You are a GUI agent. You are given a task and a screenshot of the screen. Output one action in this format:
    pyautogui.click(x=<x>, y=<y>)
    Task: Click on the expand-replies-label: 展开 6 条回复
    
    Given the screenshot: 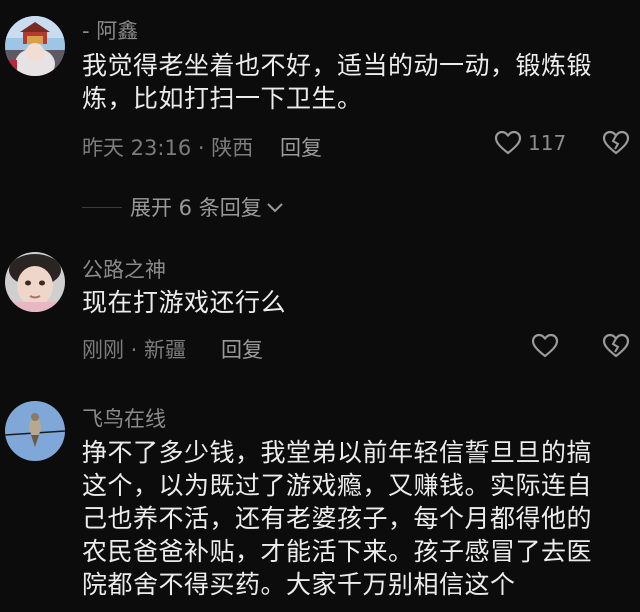 What is the action you would take?
    pyautogui.click(x=196, y=208)
    